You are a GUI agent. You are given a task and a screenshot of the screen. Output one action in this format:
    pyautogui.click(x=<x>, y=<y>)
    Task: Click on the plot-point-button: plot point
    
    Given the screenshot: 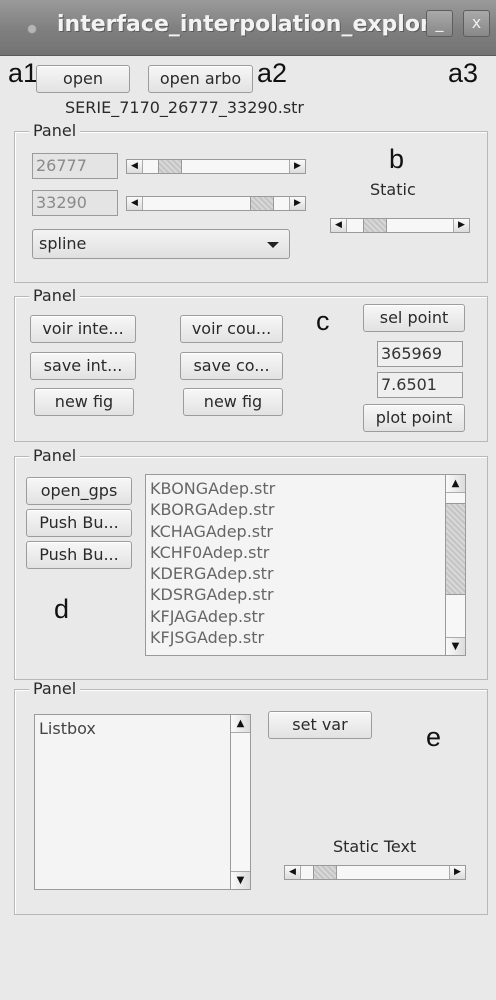 What is the action you would take?
    pyautogui.click(x=414, y=418)
    